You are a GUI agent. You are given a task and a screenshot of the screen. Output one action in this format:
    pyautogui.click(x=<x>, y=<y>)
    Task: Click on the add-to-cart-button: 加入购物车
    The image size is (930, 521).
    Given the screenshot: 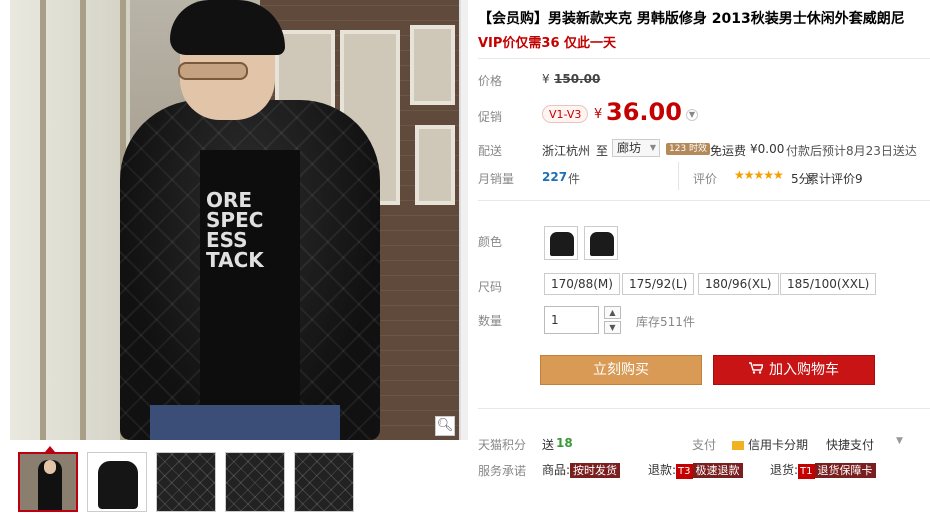 What is the action you would take?
    pyautogui.click(x=794, y=370)
    